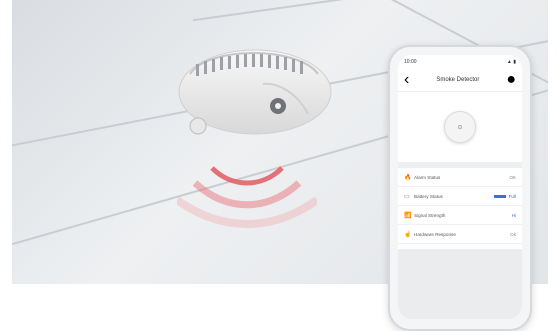 Image resolution: width=557 pixels, height=331 pixels. What do you see at coordinates (460, 62) in the screenshot?
I see `phone-statusbar: 10:00 ▲ ▮` at bounding box center [460, 62].